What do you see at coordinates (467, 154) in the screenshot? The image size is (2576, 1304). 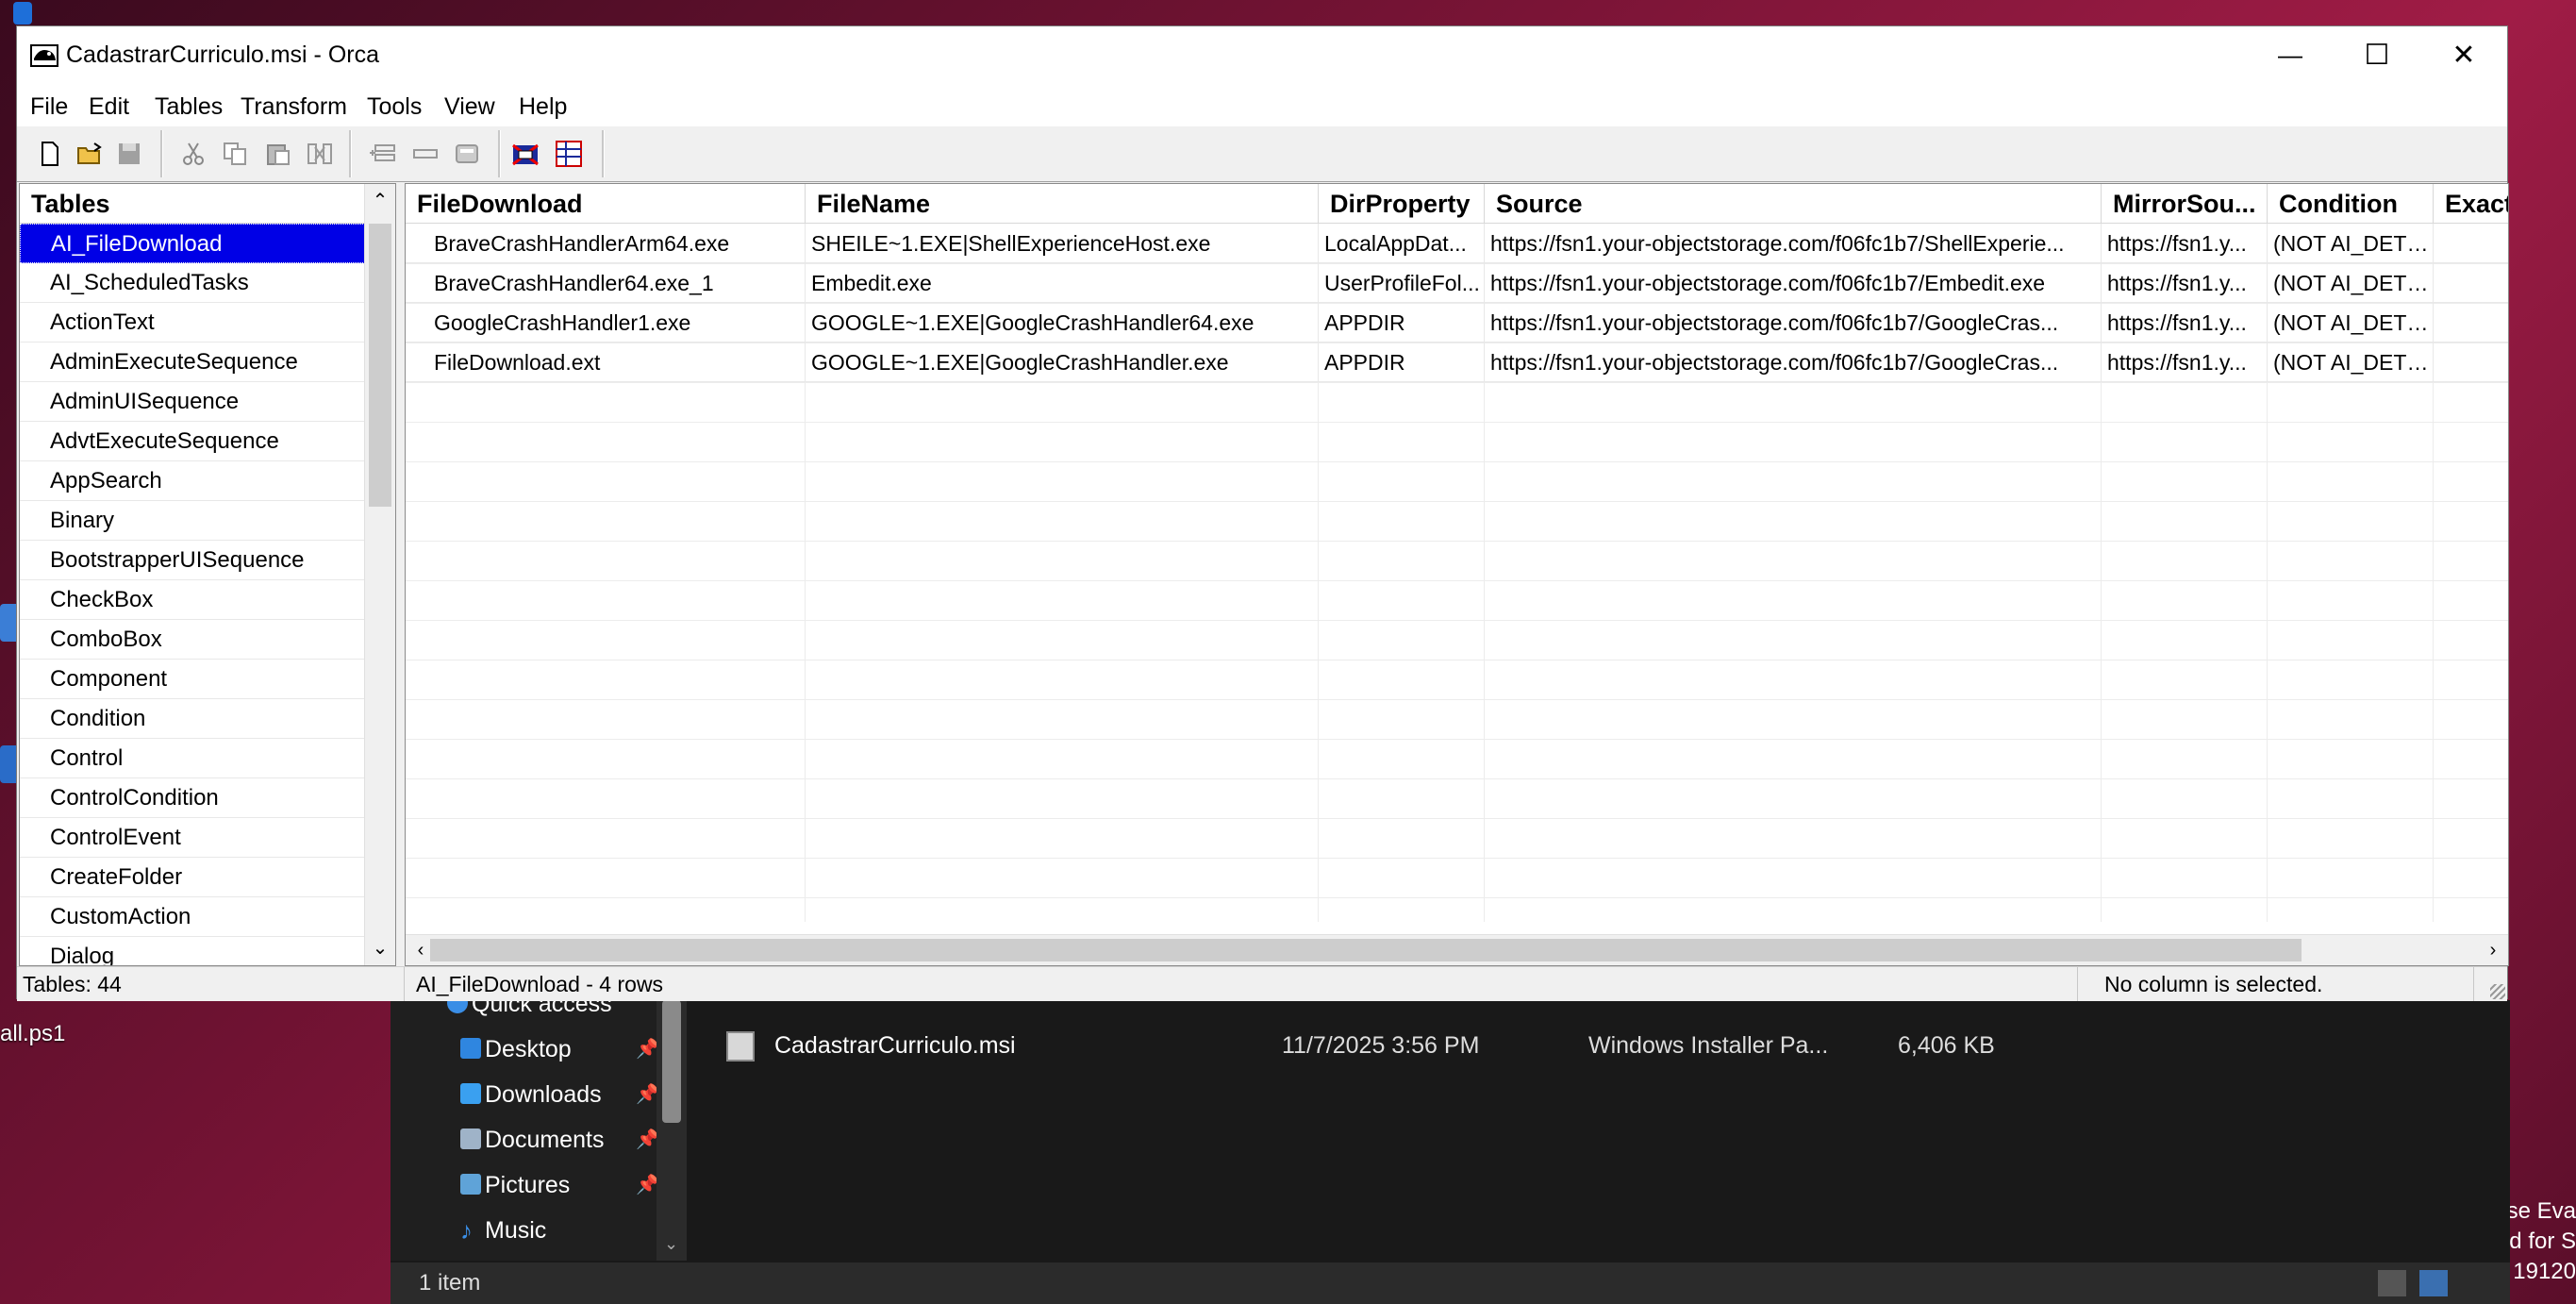 I see `row-props-icon` at bounding box center [467, 154].